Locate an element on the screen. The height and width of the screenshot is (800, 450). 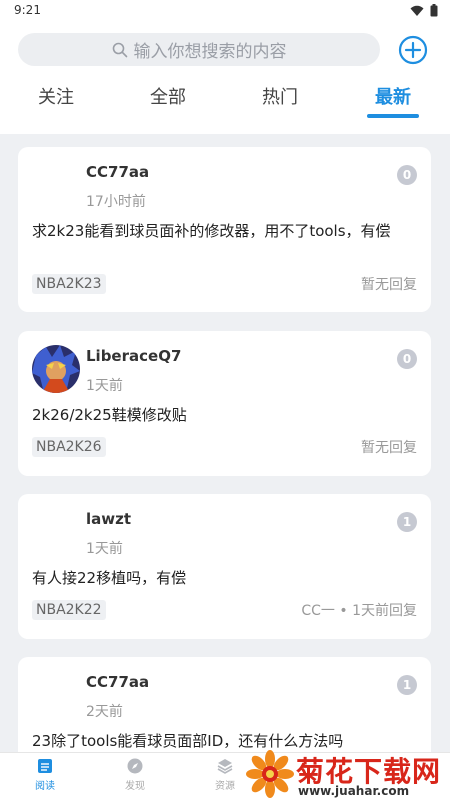
read-icon is located at coordinates (45, 766).